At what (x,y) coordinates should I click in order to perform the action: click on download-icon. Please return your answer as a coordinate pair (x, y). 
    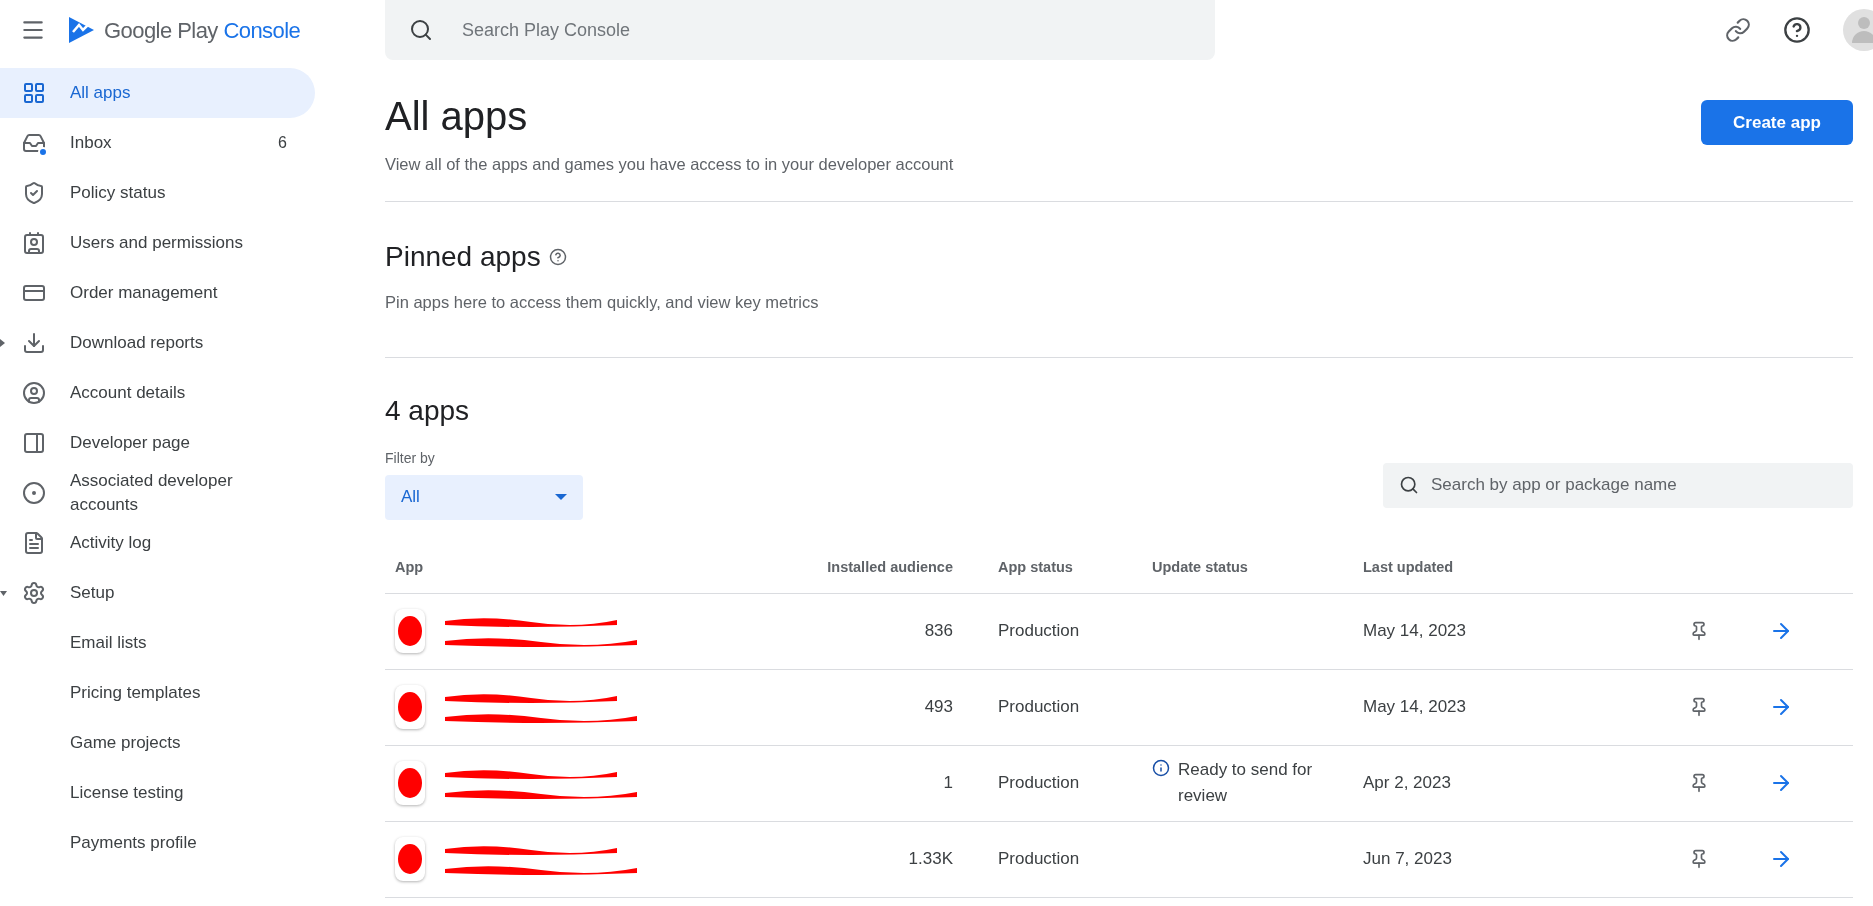
    Looking at the image, I should click on (34, 343).